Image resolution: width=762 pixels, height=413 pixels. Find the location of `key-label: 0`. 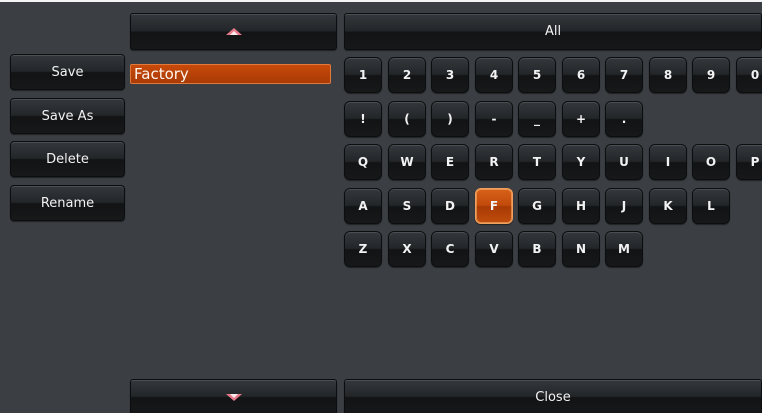

key-label: 0 is located at coordinates (755, 75).